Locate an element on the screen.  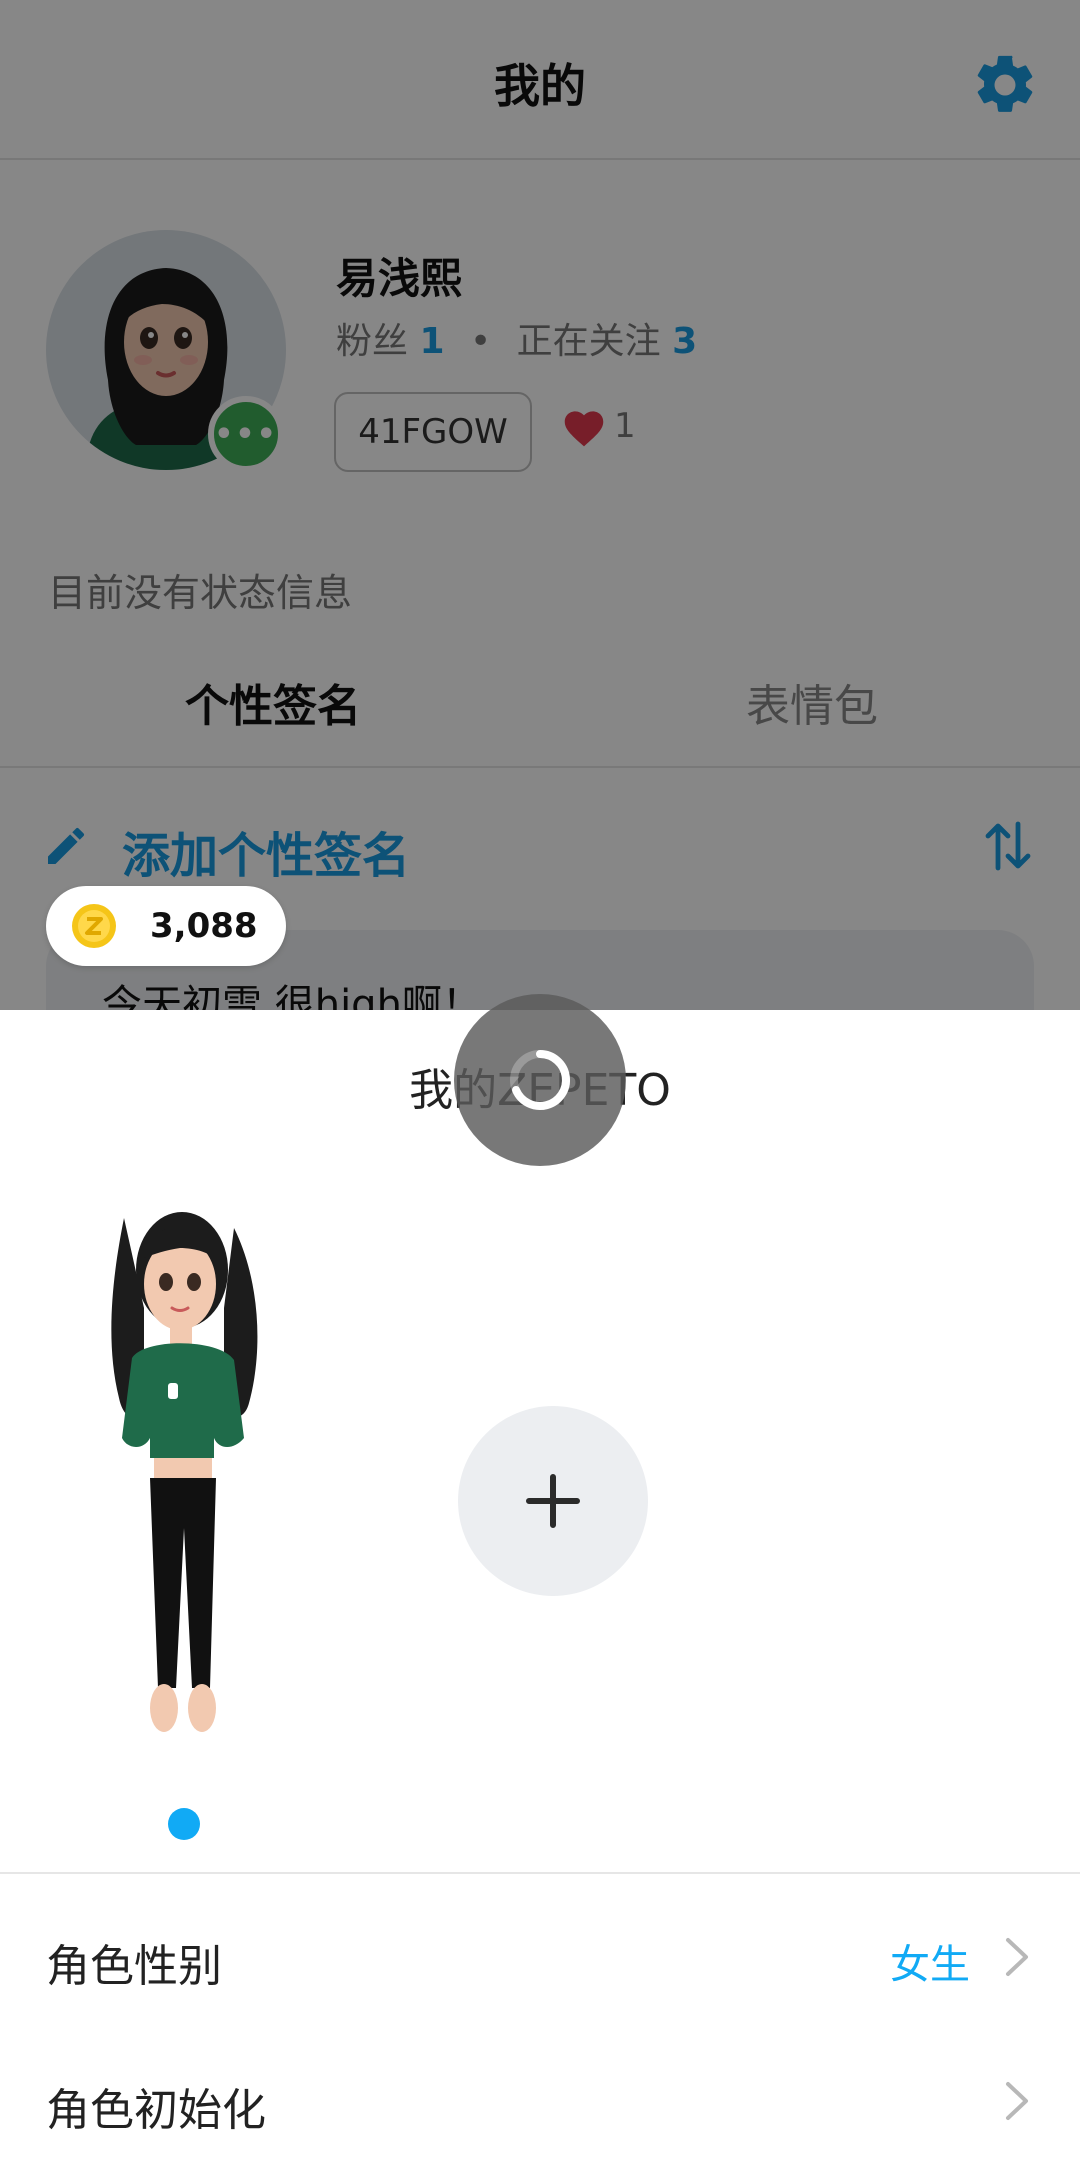
page-indicator-dot is located at coordinates (184, 1824).